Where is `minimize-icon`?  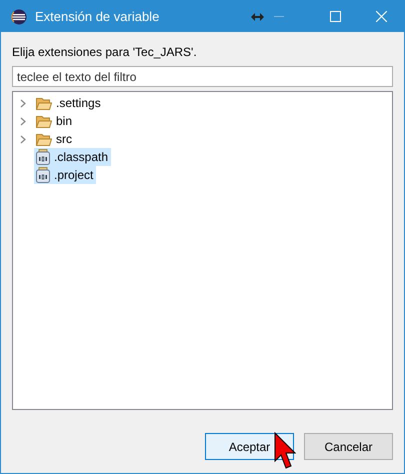 minimize-icon is located at coordinates (279, 16).